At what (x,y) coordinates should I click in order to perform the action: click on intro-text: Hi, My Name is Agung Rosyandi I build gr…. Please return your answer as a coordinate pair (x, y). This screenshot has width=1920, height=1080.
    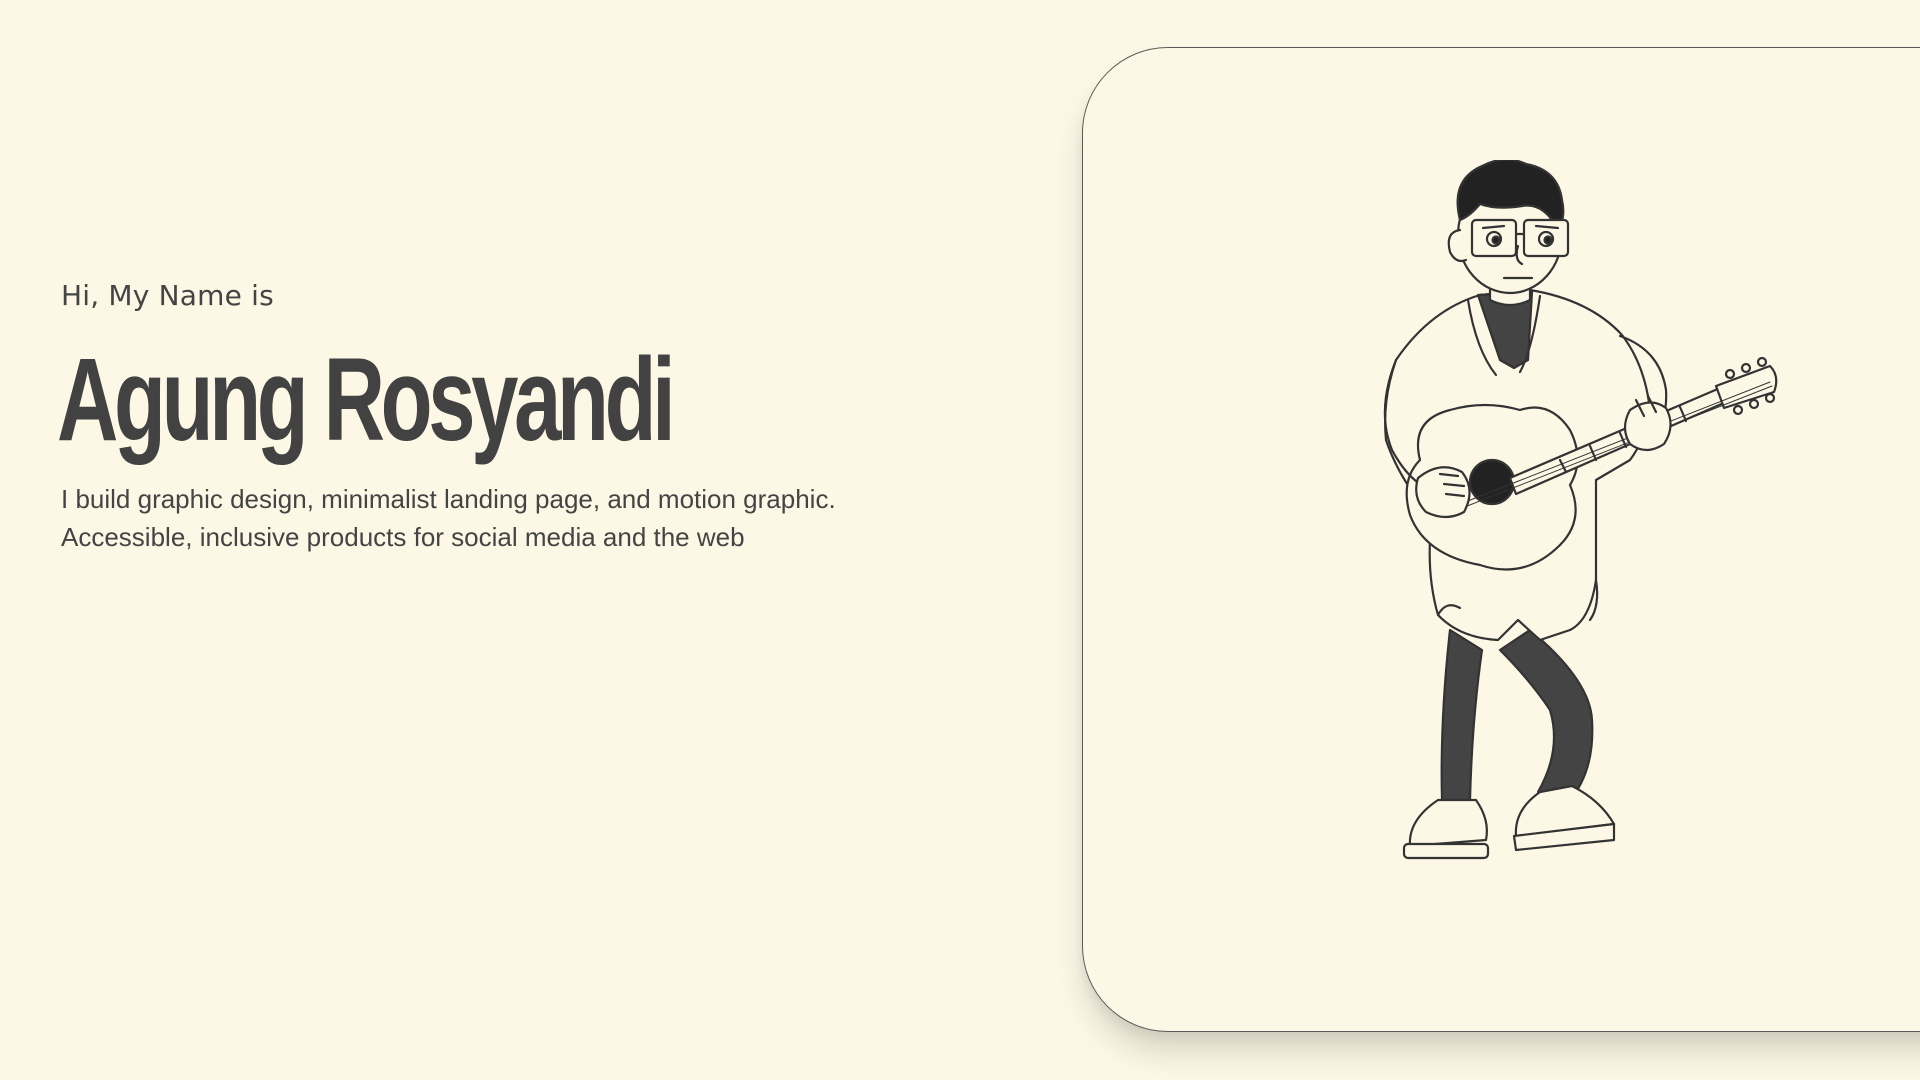
    Looking at the image, I should click on (509, 416).